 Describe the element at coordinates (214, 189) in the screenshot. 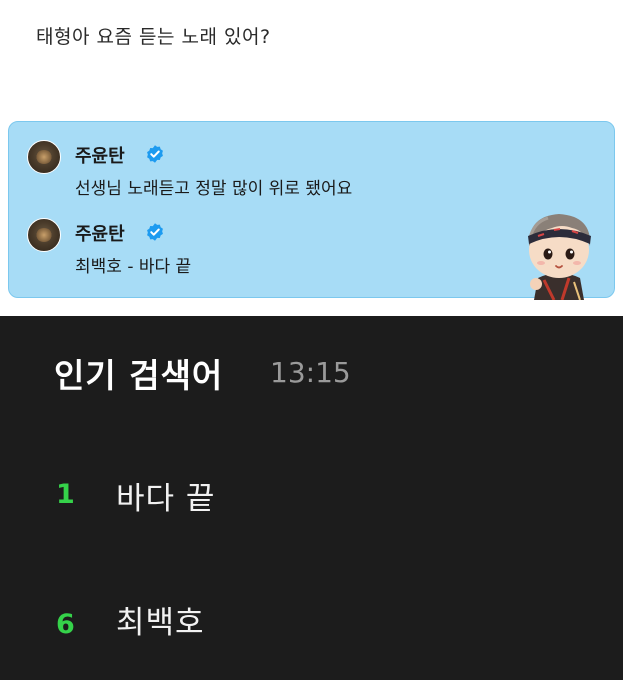

I see `reply-text: 선생님 노래듣고 정말 많이 위로 됐어요` at that location.